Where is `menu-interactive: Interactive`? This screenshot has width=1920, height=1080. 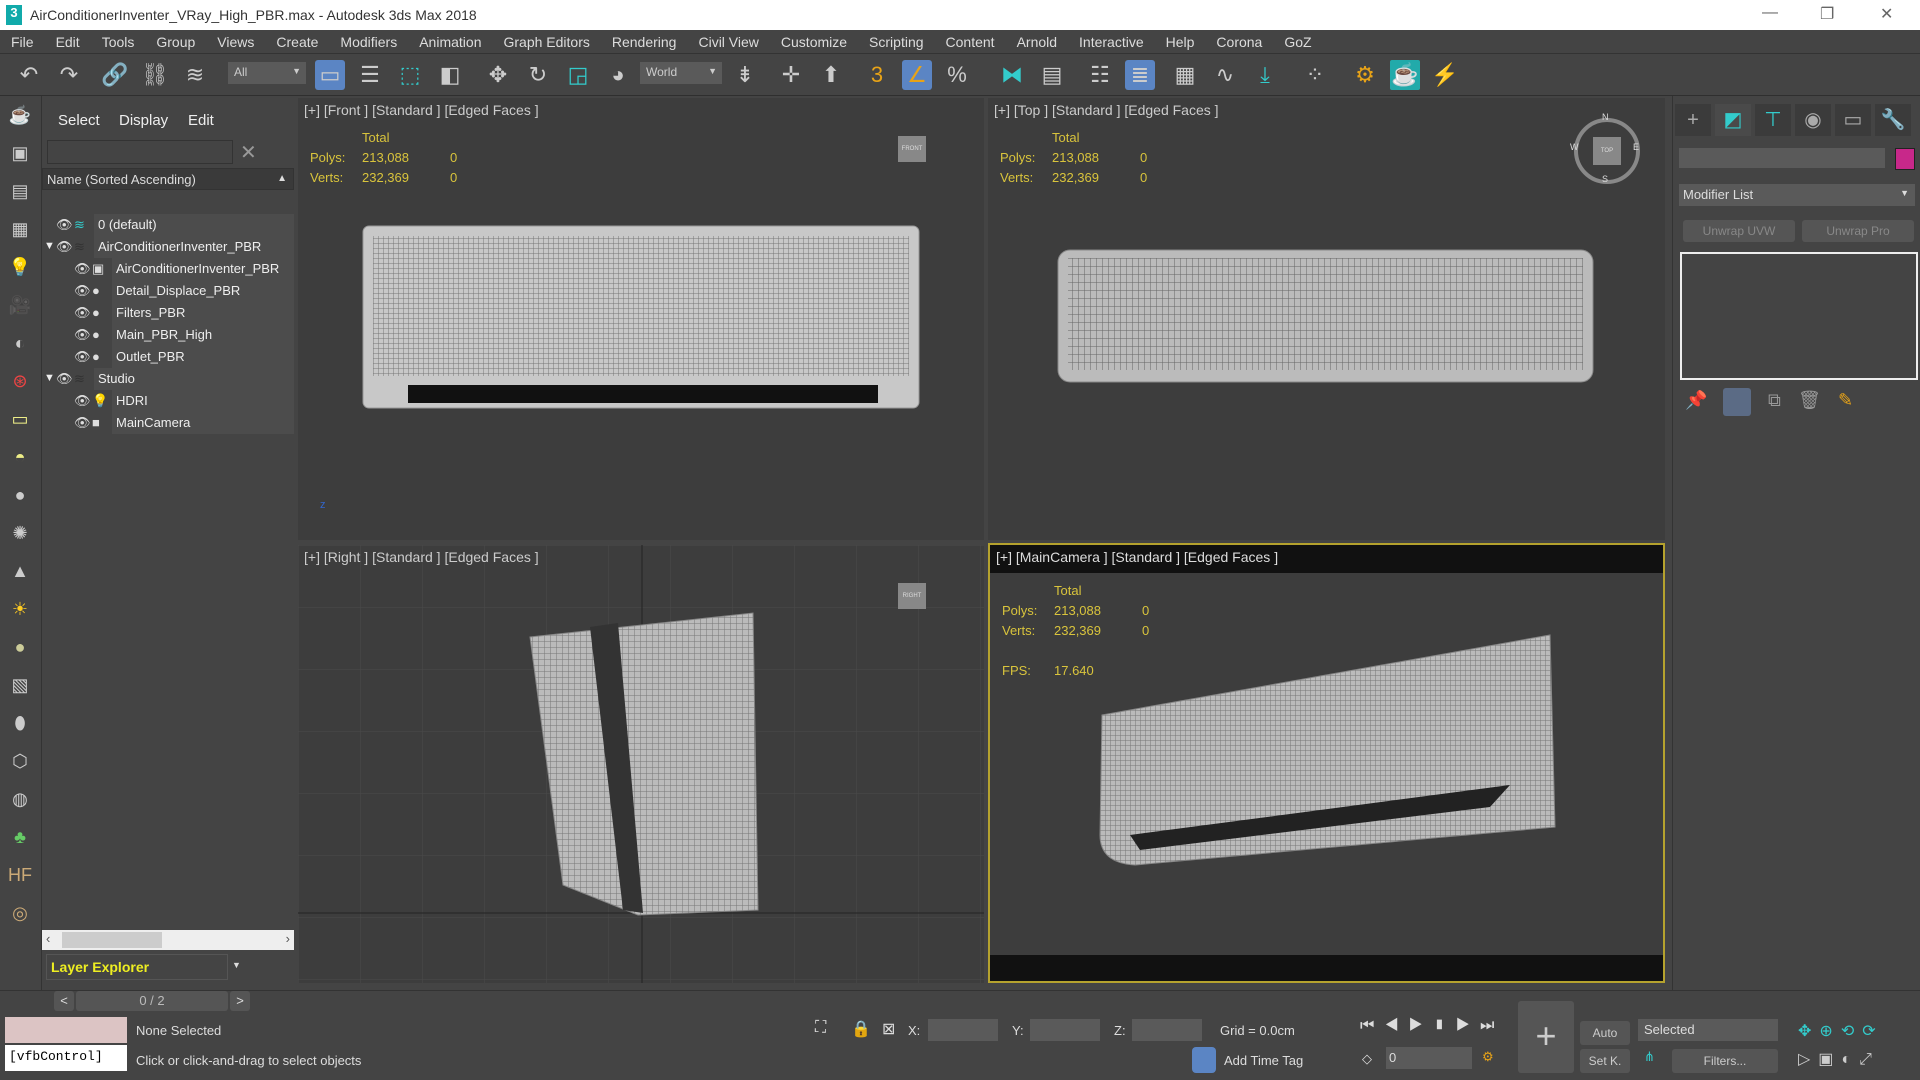 menu-interactive: Interactive is located at coordinates (1111, 42).